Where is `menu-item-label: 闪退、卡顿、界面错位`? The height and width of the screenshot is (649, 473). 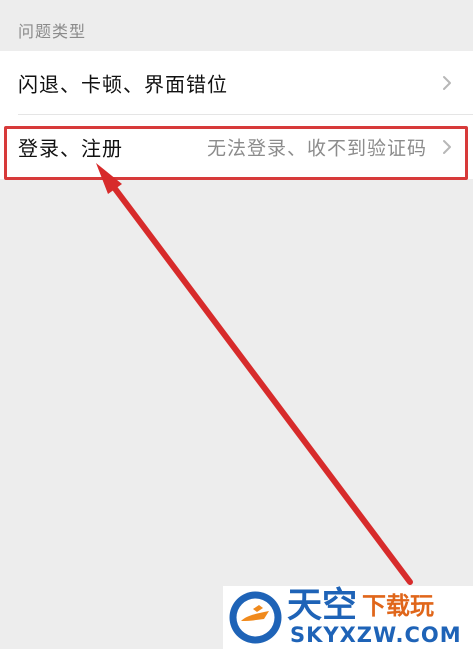 menu-item-label: 闪退、卡顿、界面错位 is located at coordinates (123, 84).